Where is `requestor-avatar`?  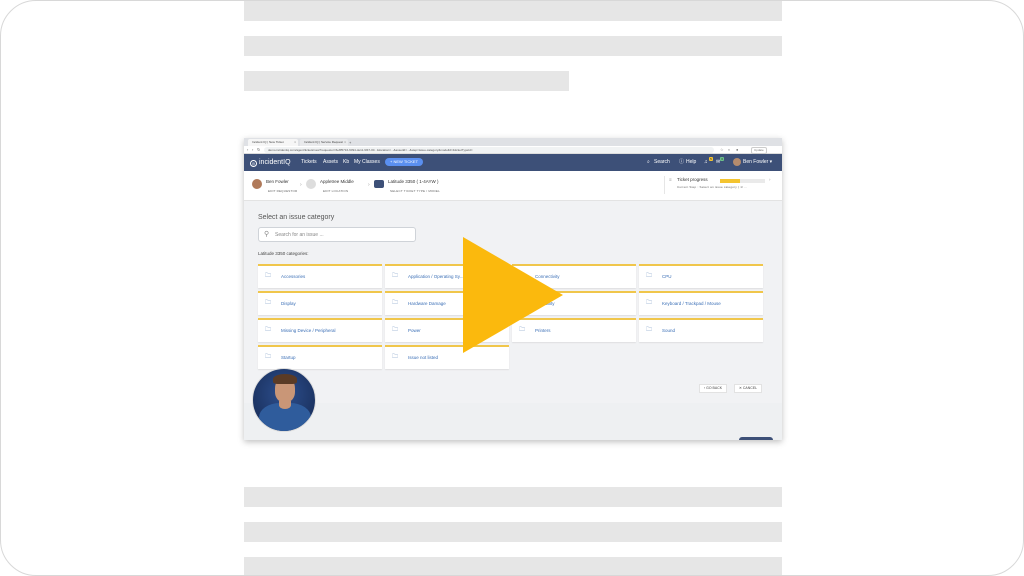 requestor-avatar is located at coordinates (257, 184).